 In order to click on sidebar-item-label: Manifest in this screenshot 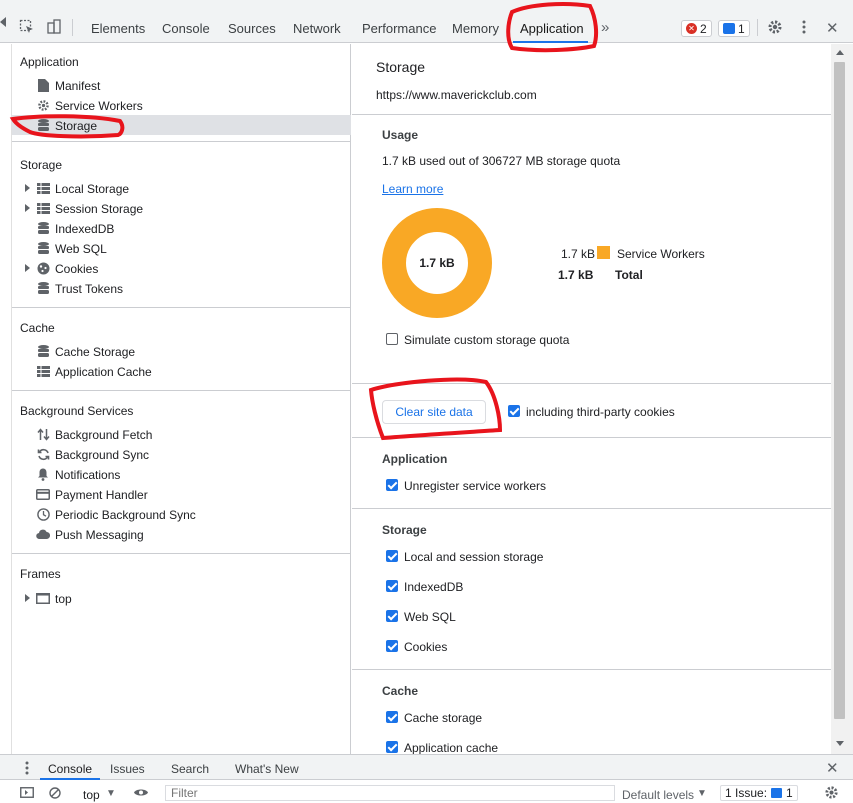, I will do `click(78, 86)`.